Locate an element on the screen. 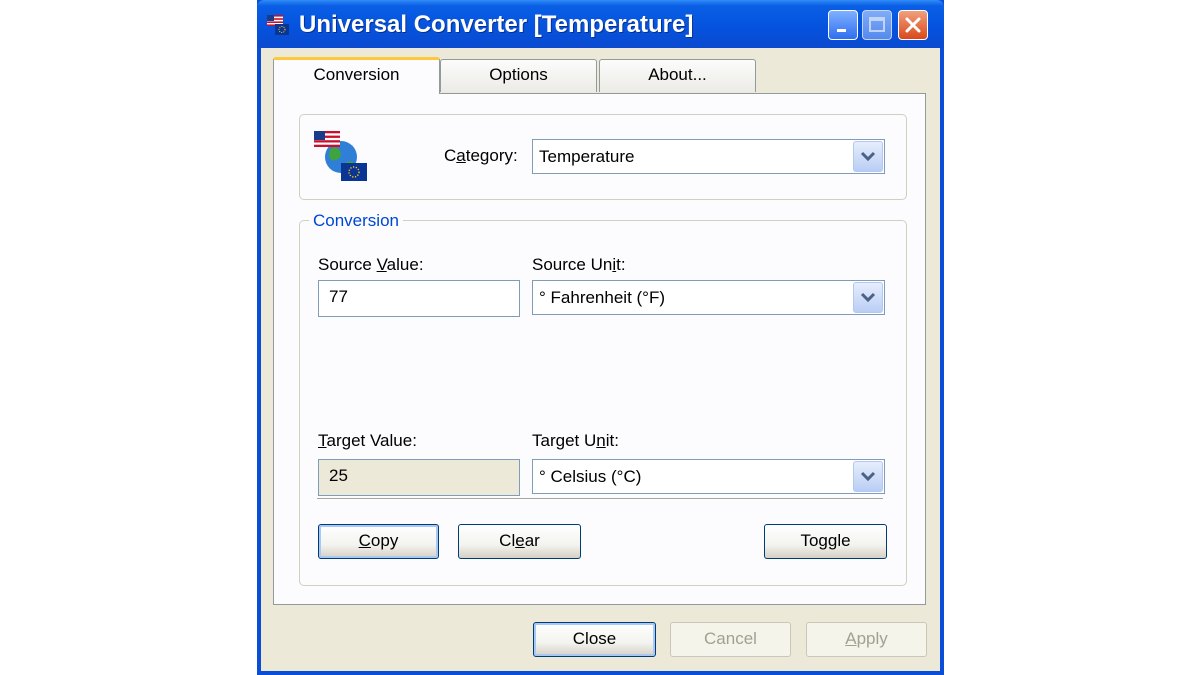  category-group: Category: Temperature is located at coordinates (603, 157).